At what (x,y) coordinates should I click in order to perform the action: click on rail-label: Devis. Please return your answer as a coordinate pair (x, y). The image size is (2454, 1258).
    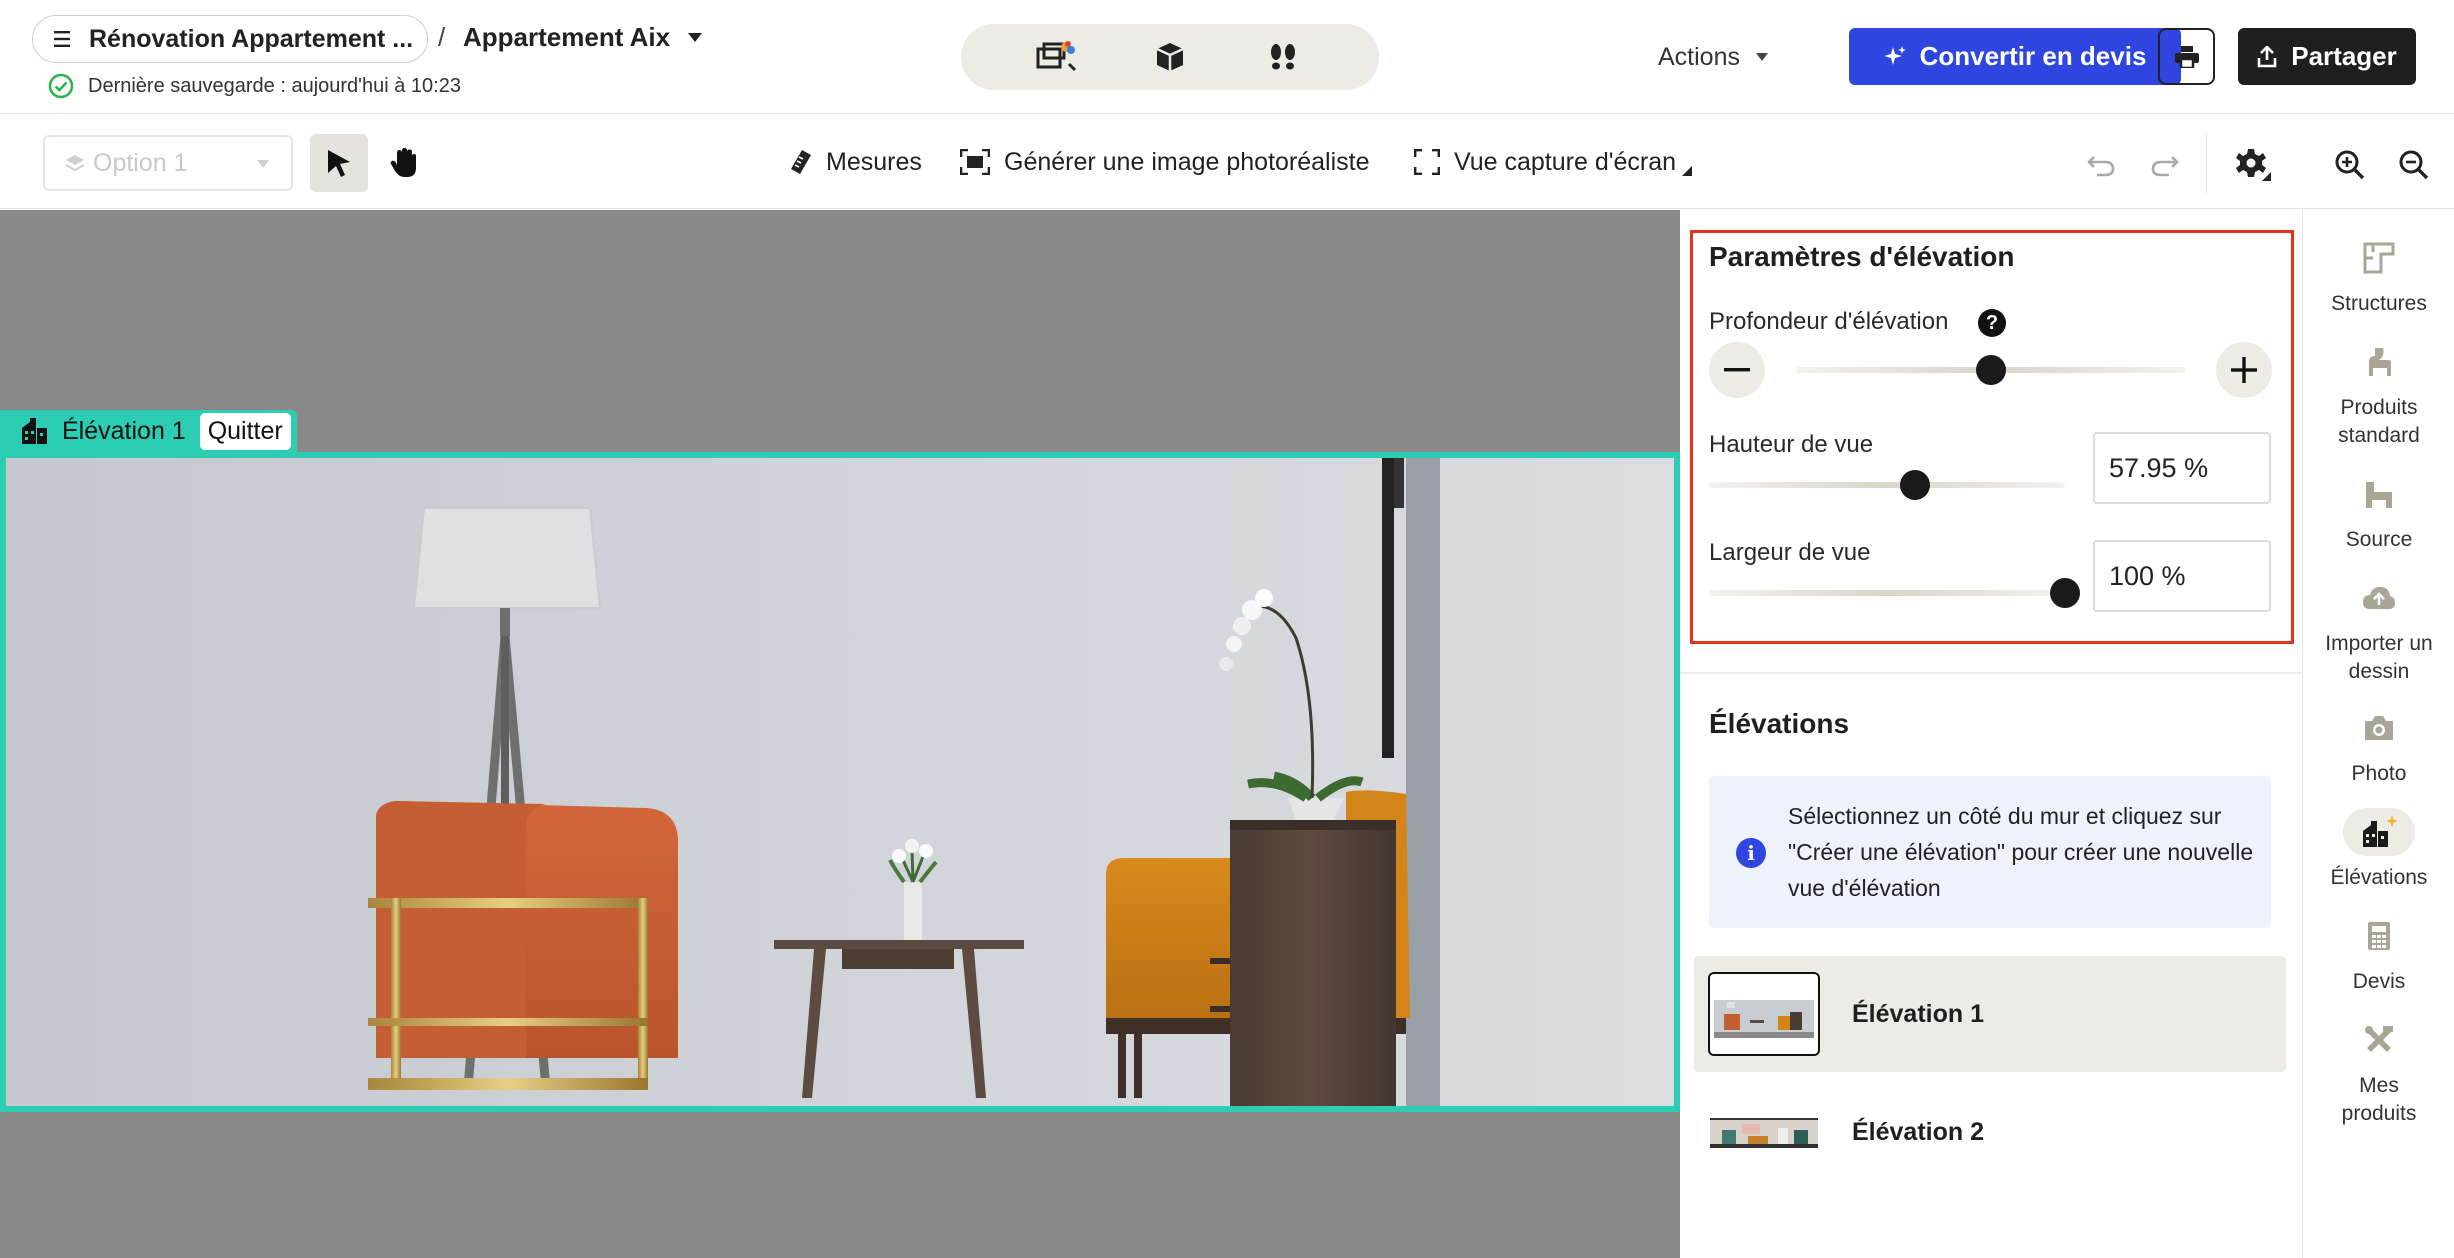
    Looking at the image, I should click on (2379, 981).